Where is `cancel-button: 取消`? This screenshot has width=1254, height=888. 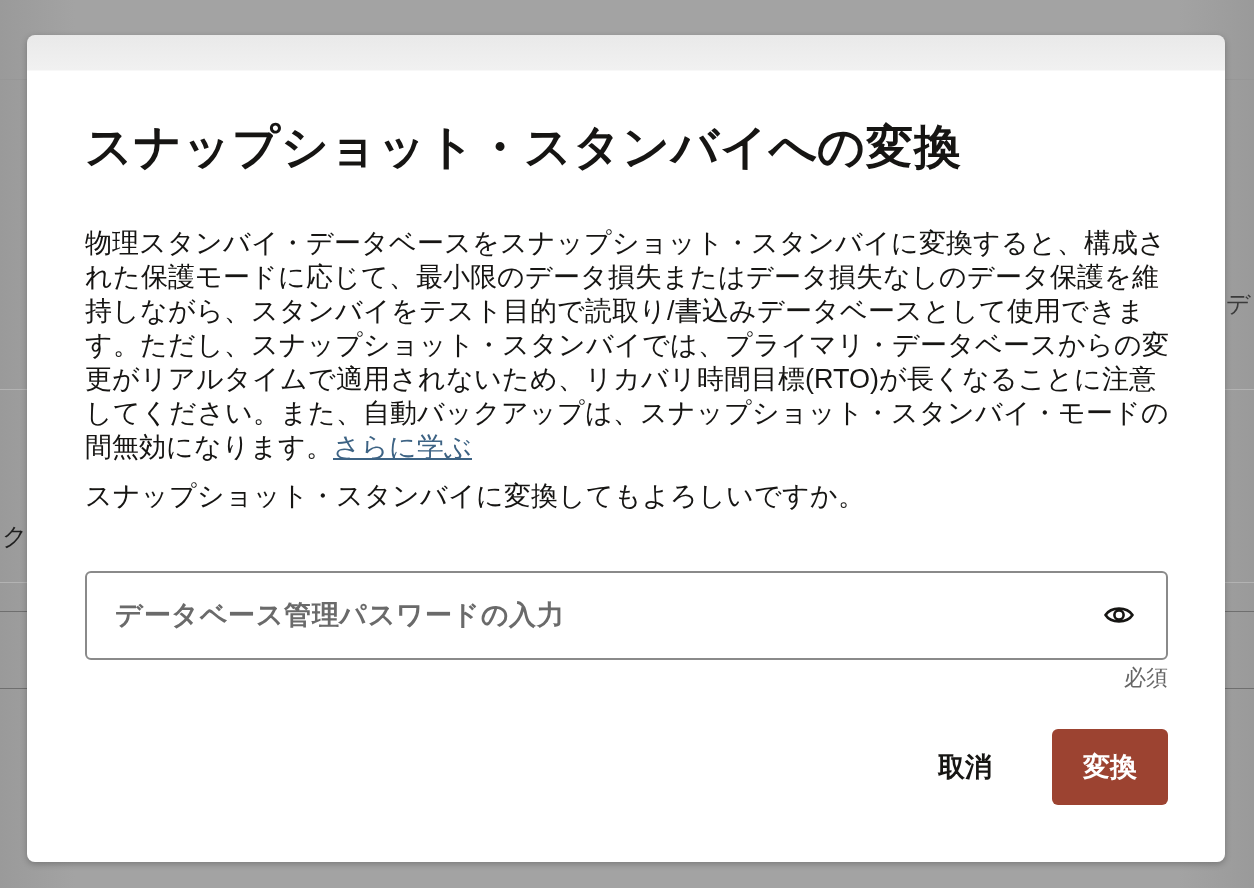 cancel-button: 取消 is located at coordinates (965, 767).